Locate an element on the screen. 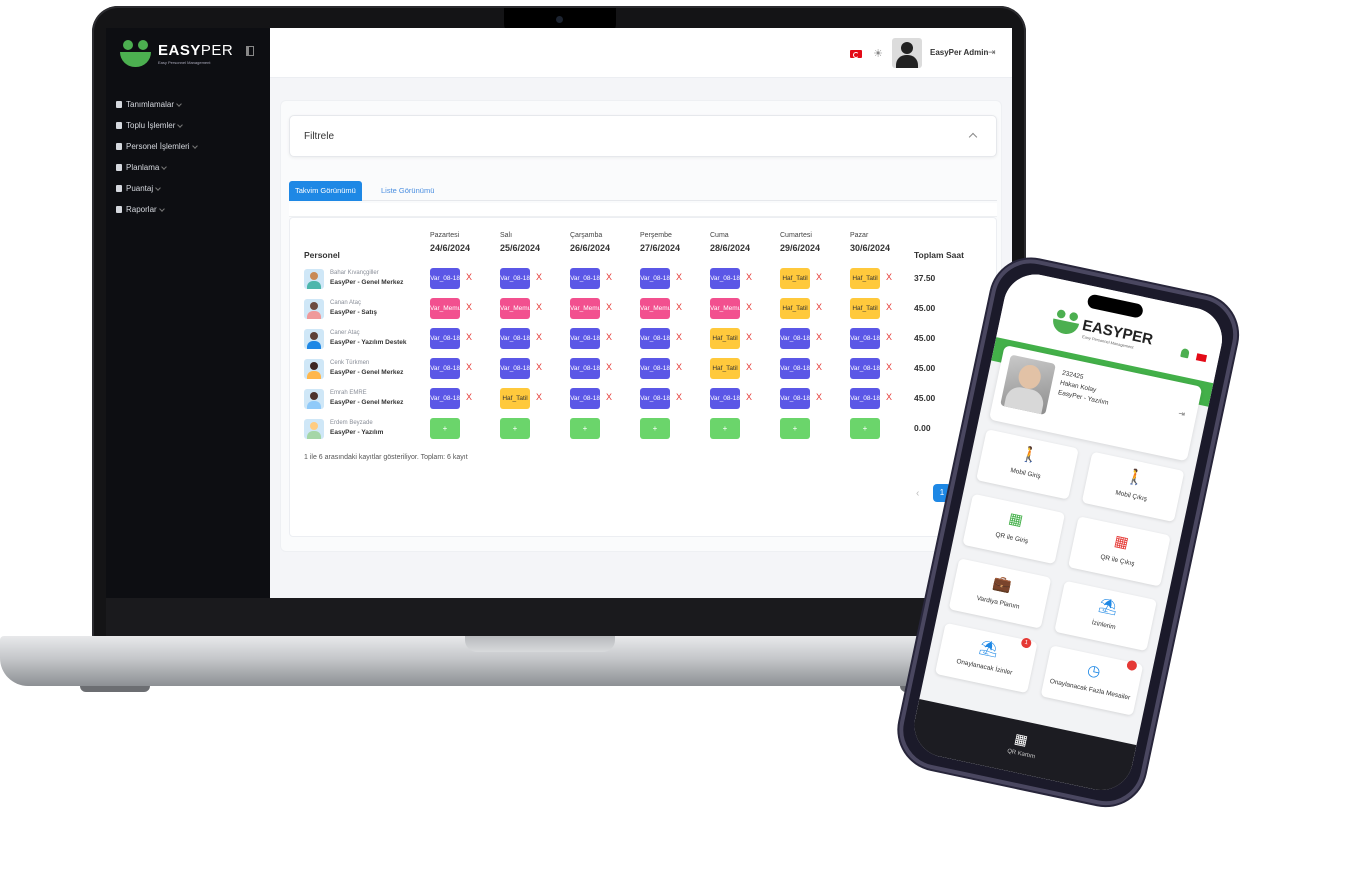  tile-mobil-giriş: 🚶 Mobil Giriş is located at coordinates (1027, 464).